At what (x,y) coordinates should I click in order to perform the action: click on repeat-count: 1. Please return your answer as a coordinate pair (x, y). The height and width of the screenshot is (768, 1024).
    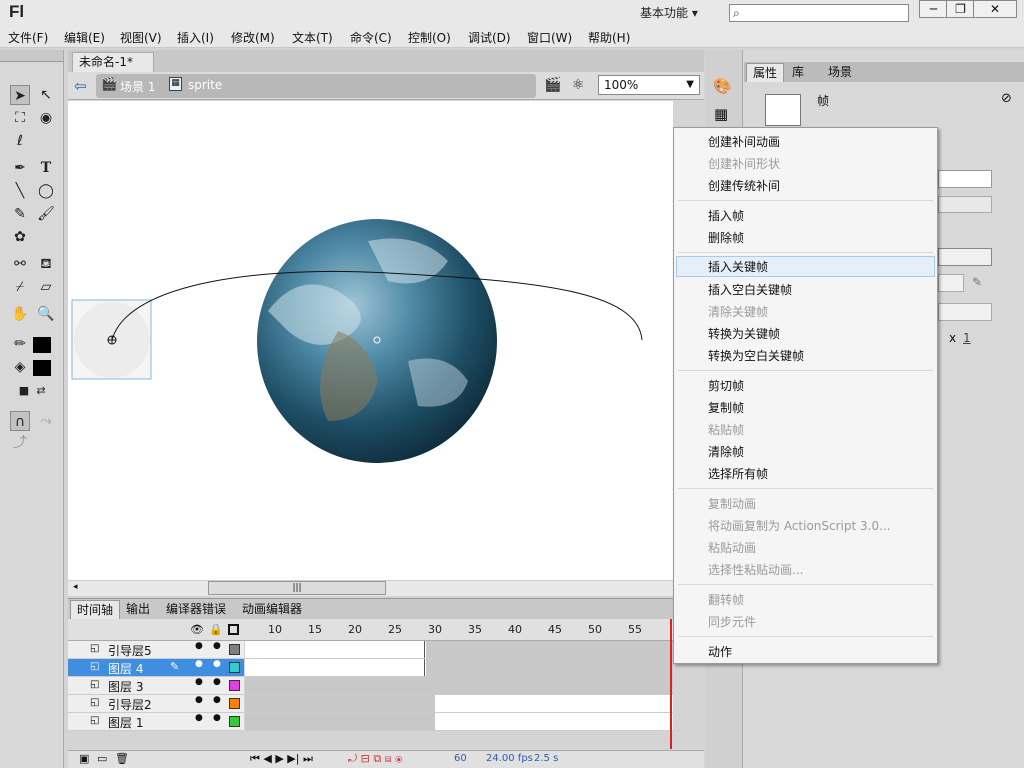
    Looking at the image, I should click on (967, 338).